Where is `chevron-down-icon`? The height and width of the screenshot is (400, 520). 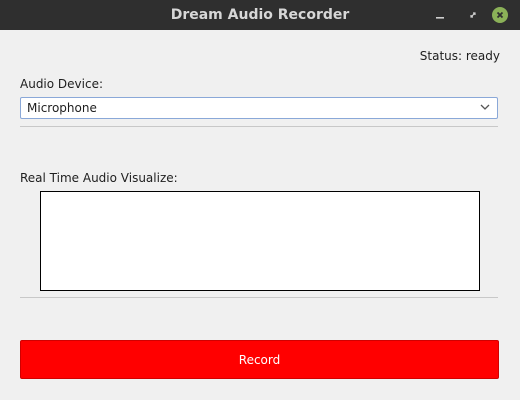 chevron-down-icon is located at coordinates (485, 107).